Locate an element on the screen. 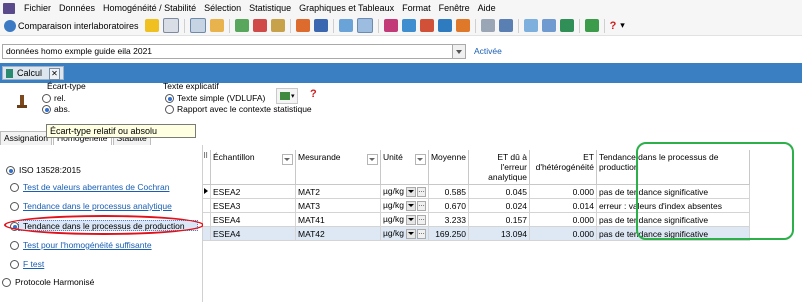  protocole-option: Protocole Harmonisé is located at coordinates (48, 282).